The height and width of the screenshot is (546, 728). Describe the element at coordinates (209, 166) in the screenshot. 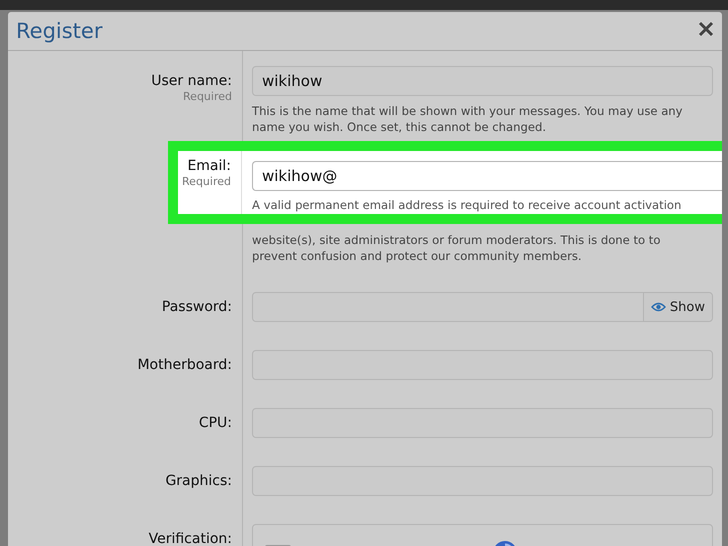

I see `field-label: Email:` at that location.